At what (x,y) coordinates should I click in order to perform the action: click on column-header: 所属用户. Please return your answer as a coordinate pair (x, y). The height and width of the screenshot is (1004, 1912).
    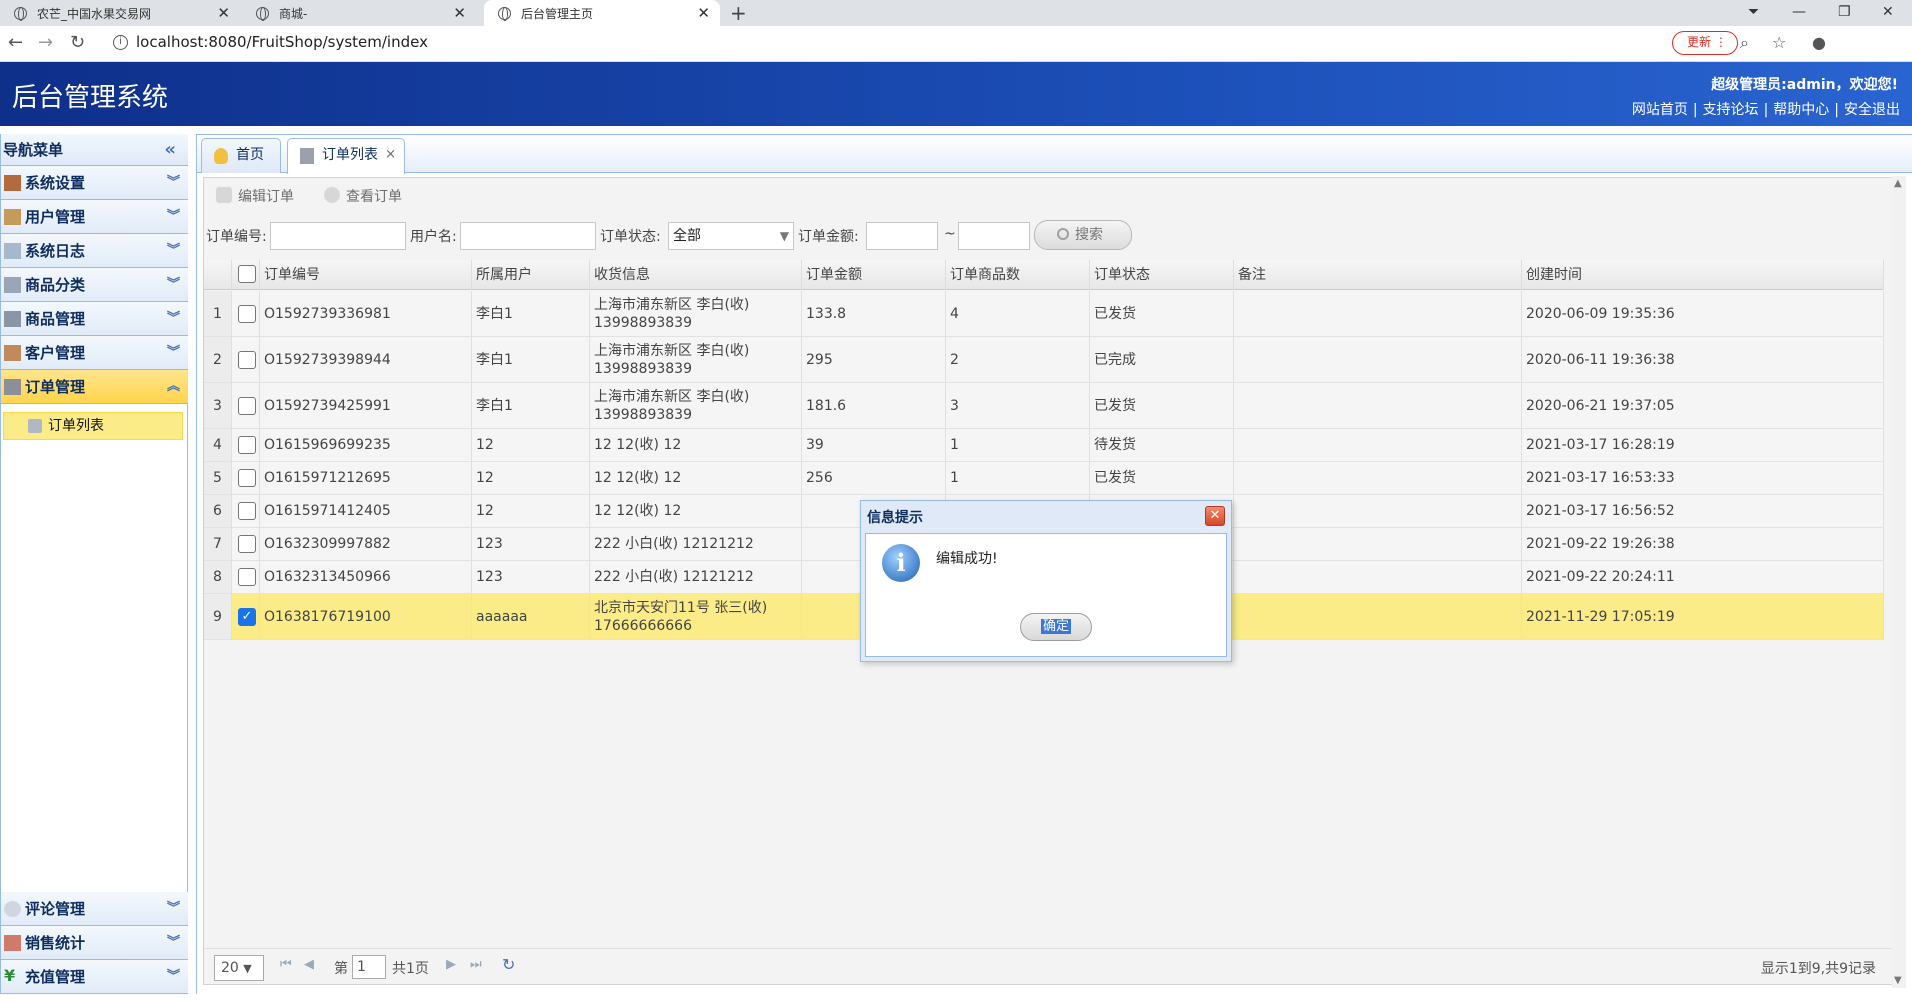
    Looking at the image, I should click on (531, 275).